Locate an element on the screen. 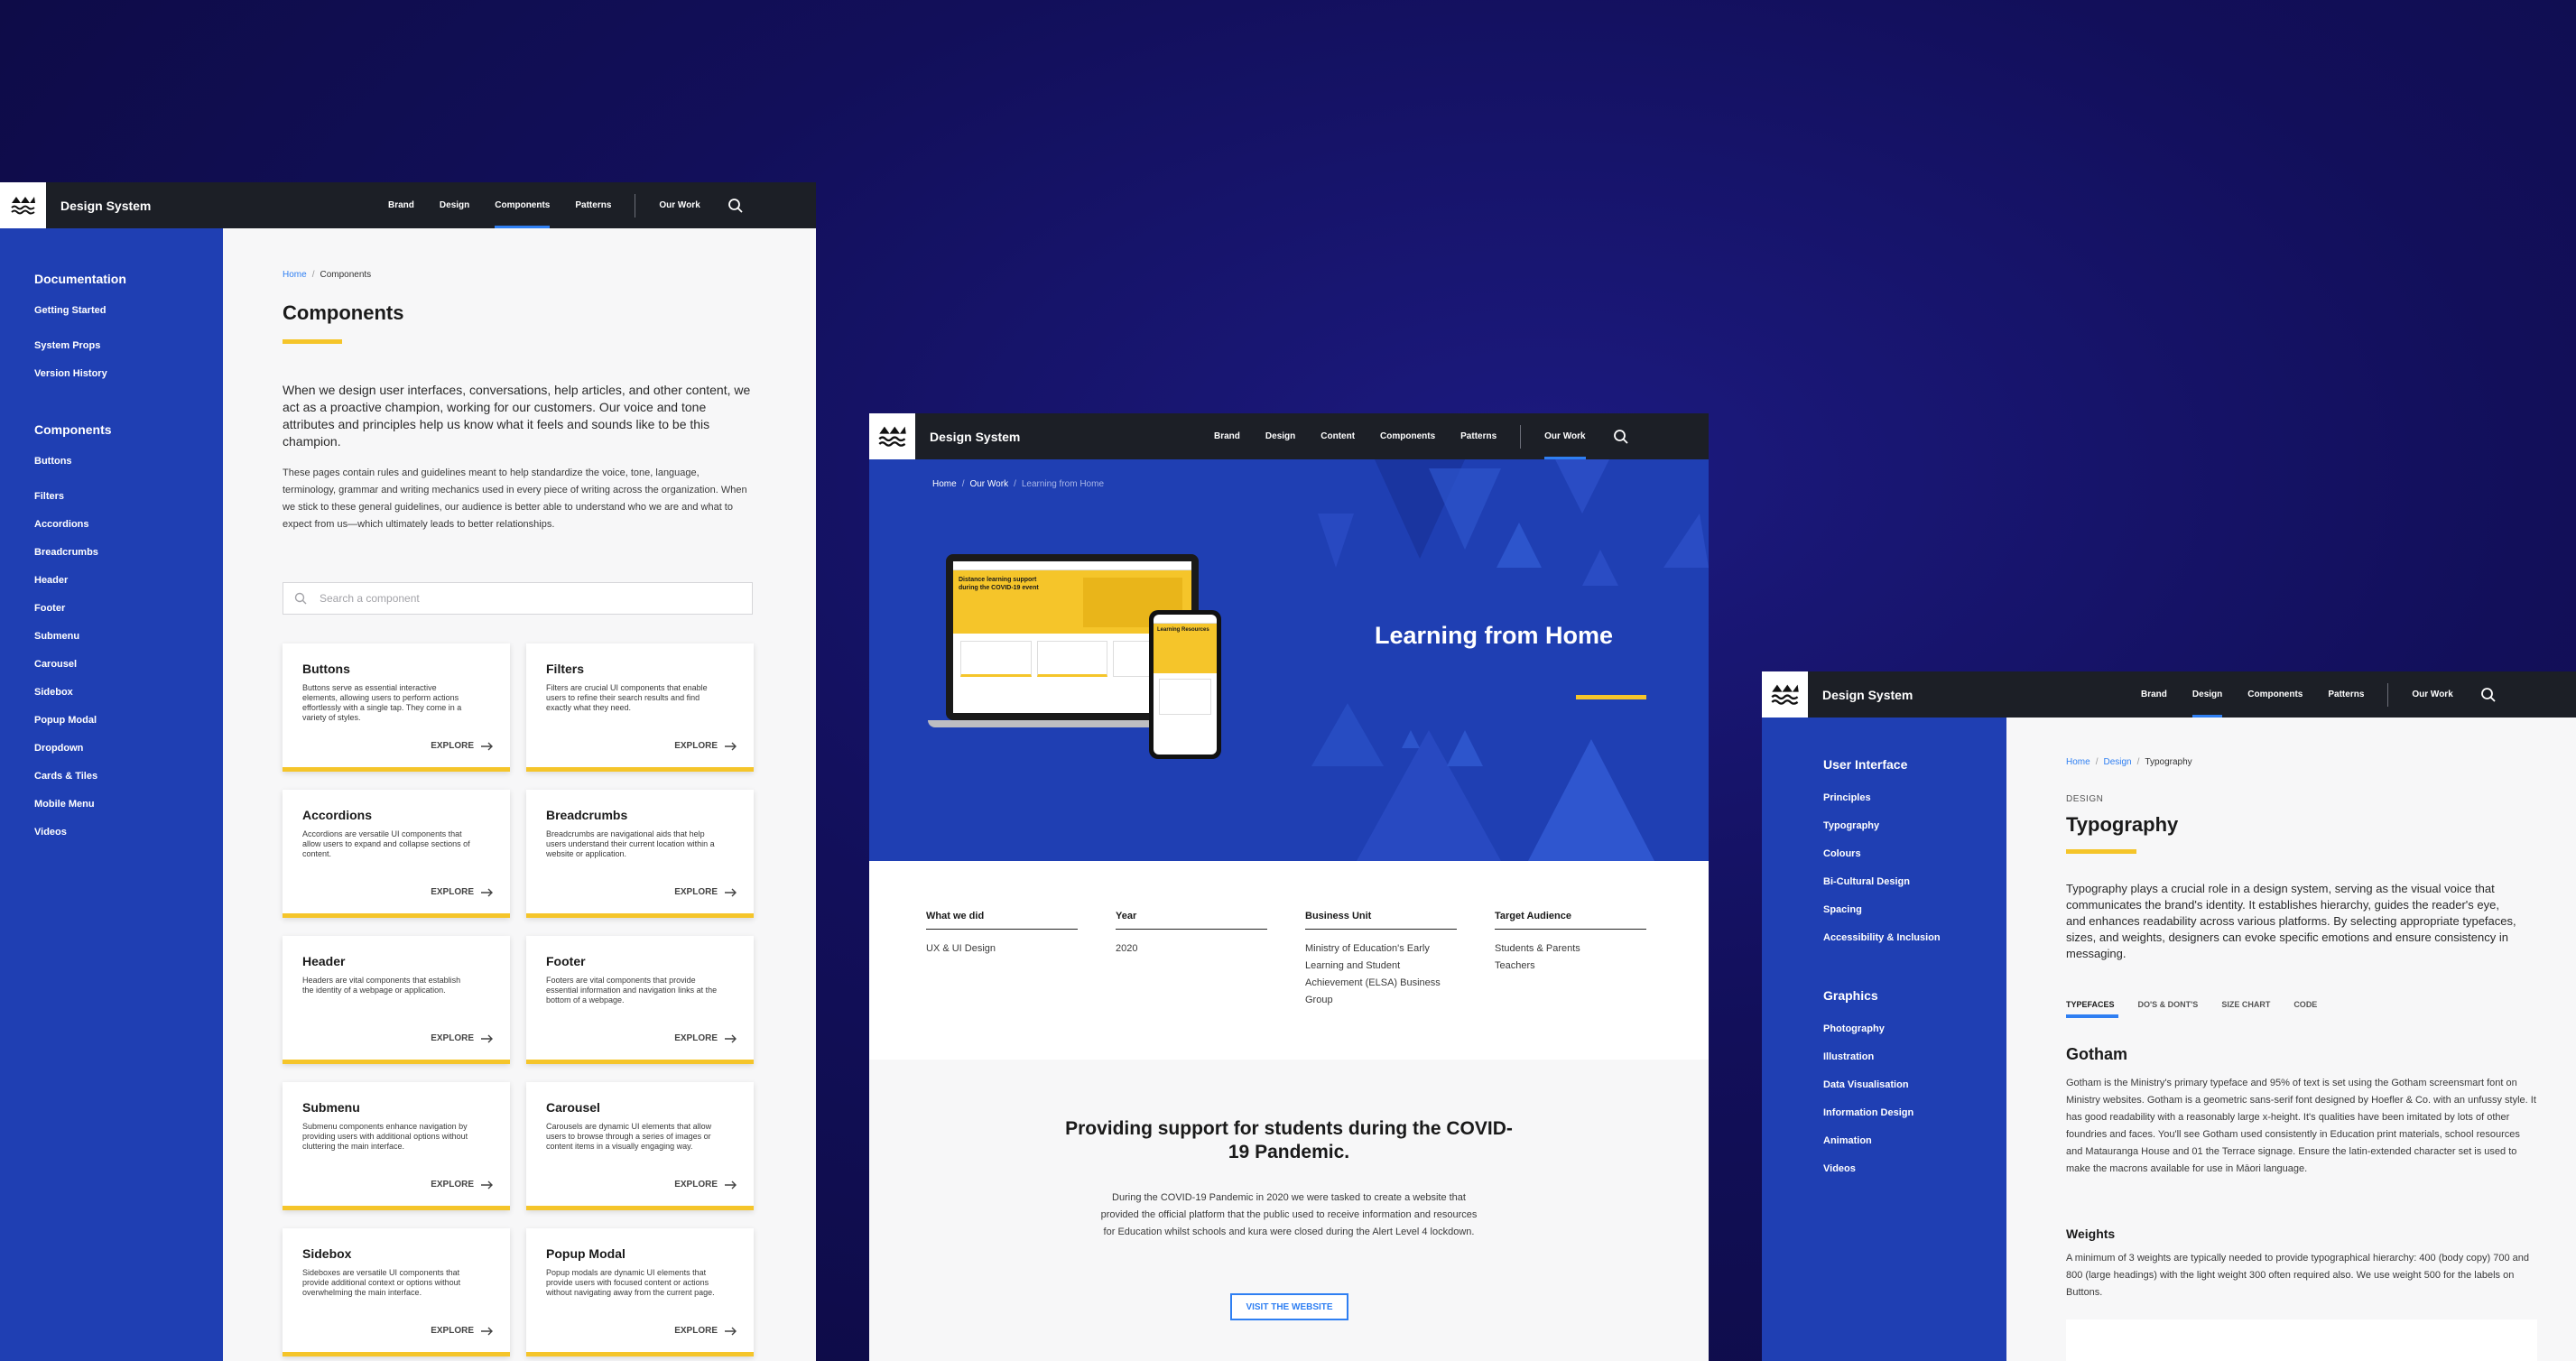 The width and height of the screenshot is (2576, 1361). sidebar-item-spacing: Spacing is located at coordinates (1915, 910).